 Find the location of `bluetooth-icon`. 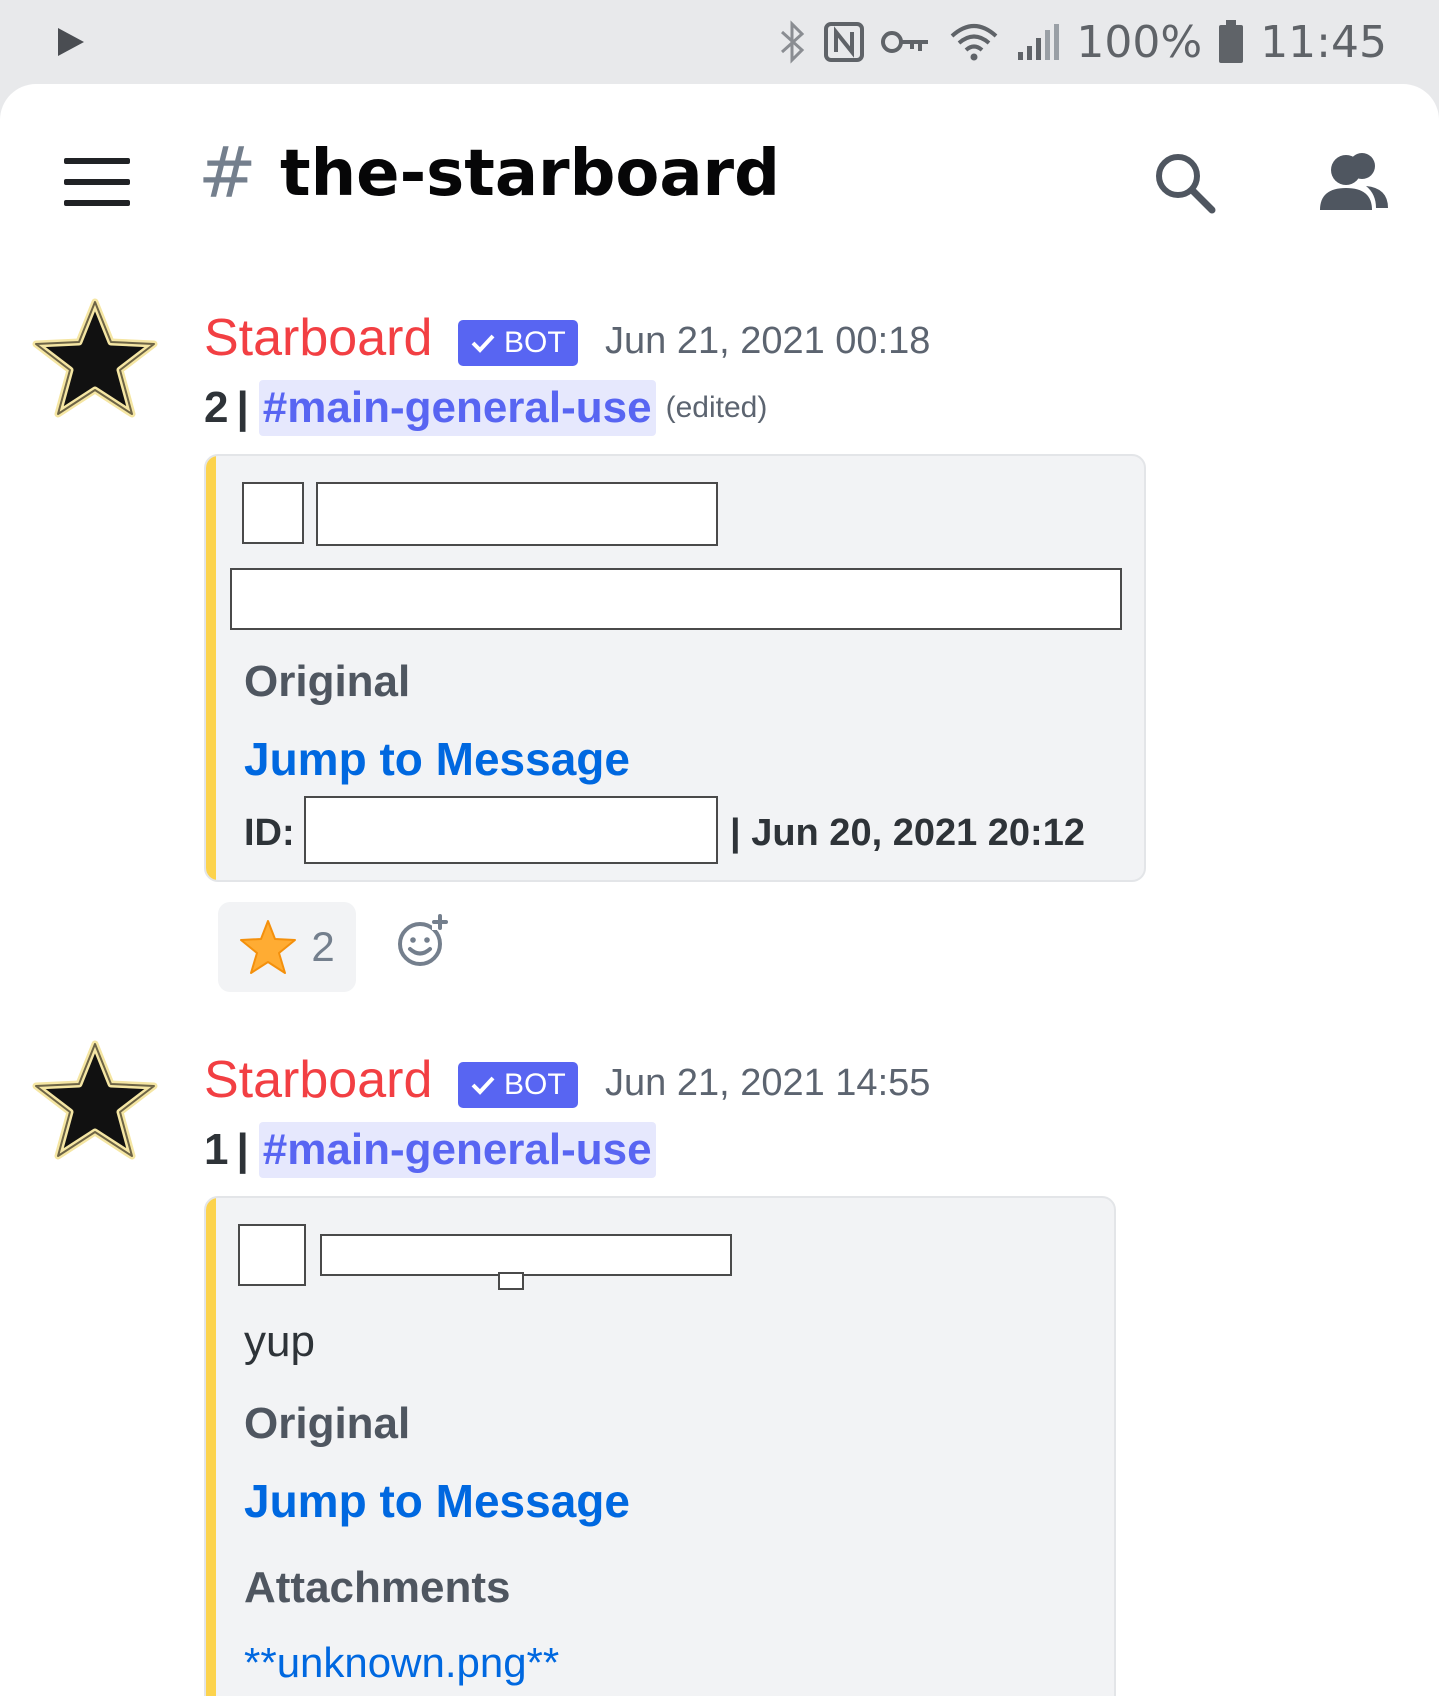

bluetooth-icon is located at coordinates (793, 42).